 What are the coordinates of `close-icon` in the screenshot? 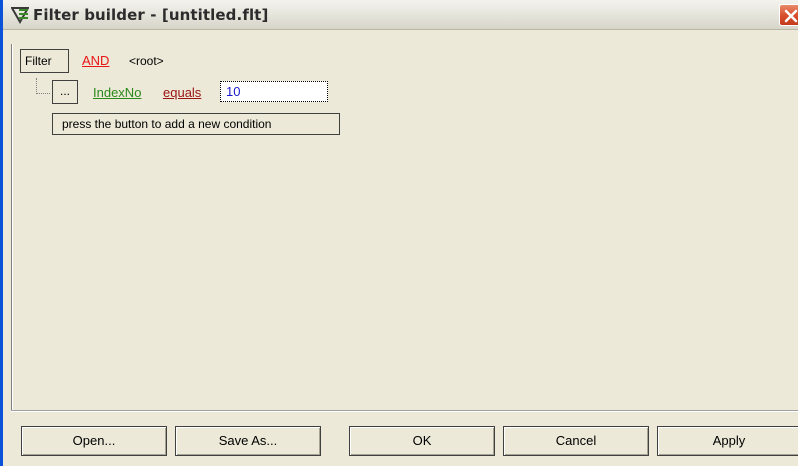 It's located at (791, 16).